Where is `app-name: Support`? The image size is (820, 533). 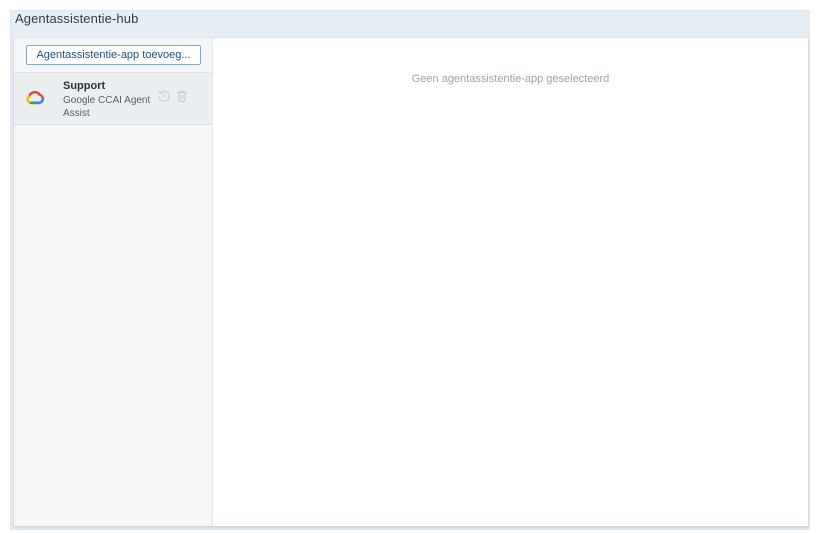
app-name: Support is located at coordinates (84, 86).